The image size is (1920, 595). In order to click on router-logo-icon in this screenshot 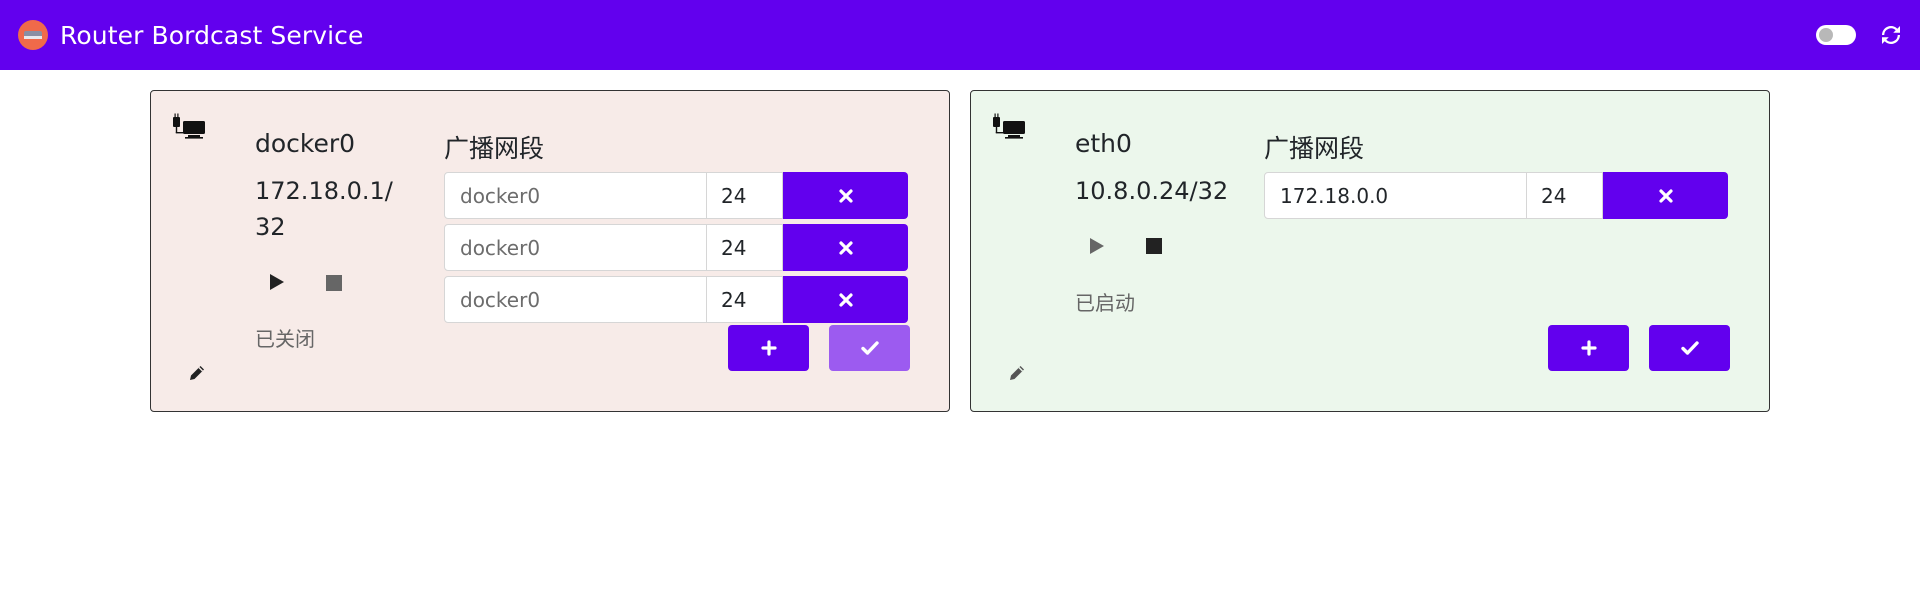, I will do `click(33, 35)`.